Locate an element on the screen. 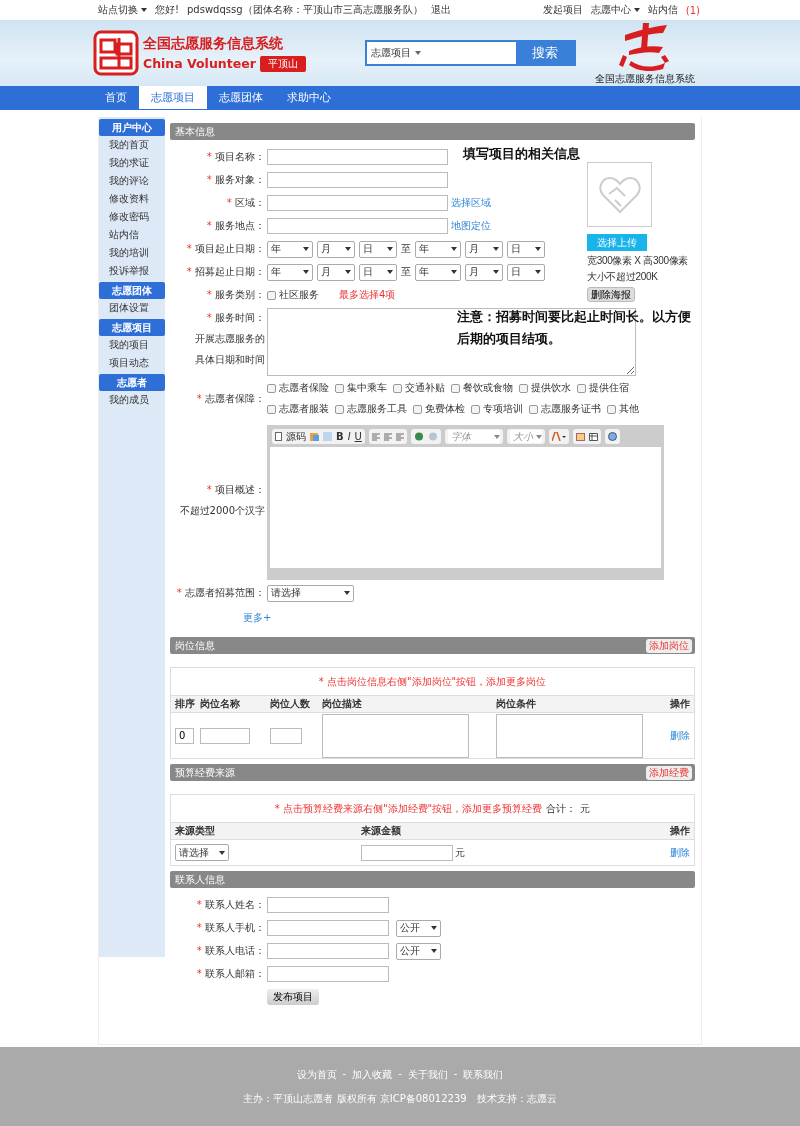 The width and height of the screenshot is (800, 1126). top-link: 志愿中心 is located at coordinates (615, 10).